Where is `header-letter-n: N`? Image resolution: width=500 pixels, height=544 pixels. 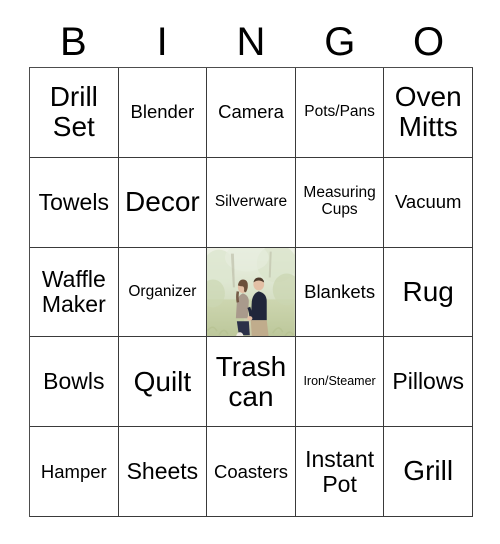
header-letter-n: N is located at coordinates (251, 42).